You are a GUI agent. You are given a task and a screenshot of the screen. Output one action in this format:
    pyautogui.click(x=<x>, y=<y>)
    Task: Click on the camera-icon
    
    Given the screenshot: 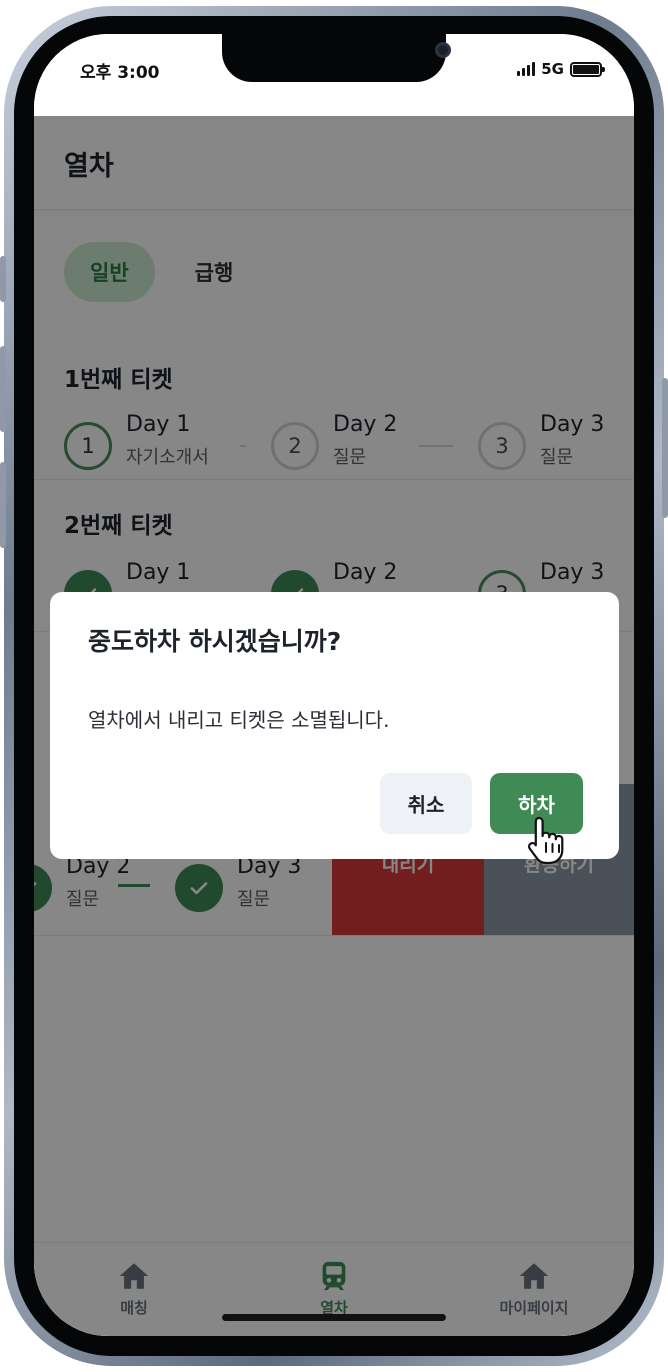 What is the action you would take?
    pyautogui.click(x=443, y=50)
    